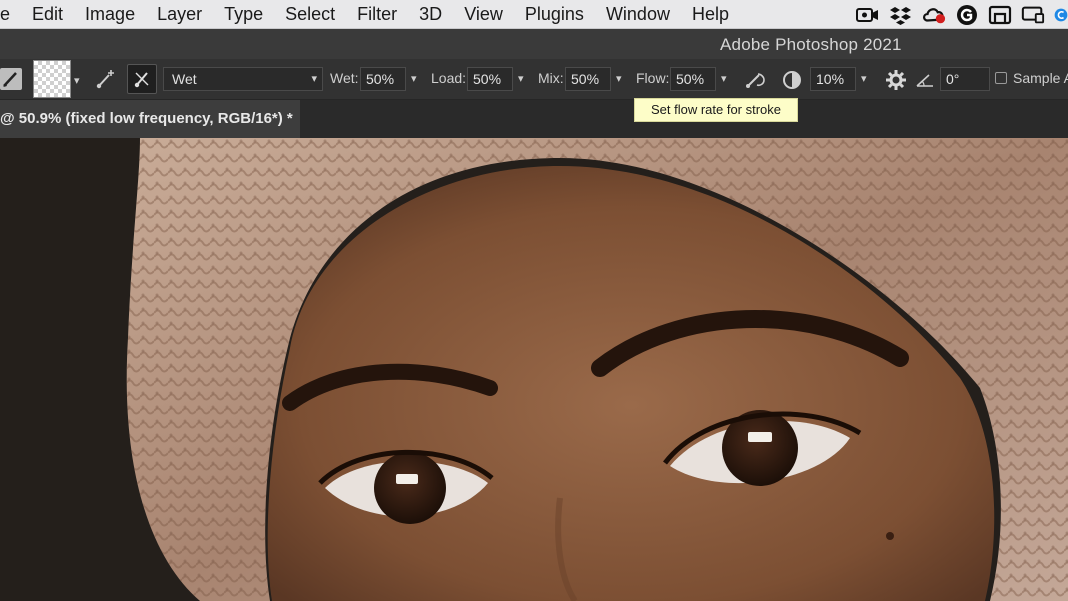 Image resolution: width=1068 pixels, height=601 pixels. I want to click on load-label: Load:, so click(449, 78).